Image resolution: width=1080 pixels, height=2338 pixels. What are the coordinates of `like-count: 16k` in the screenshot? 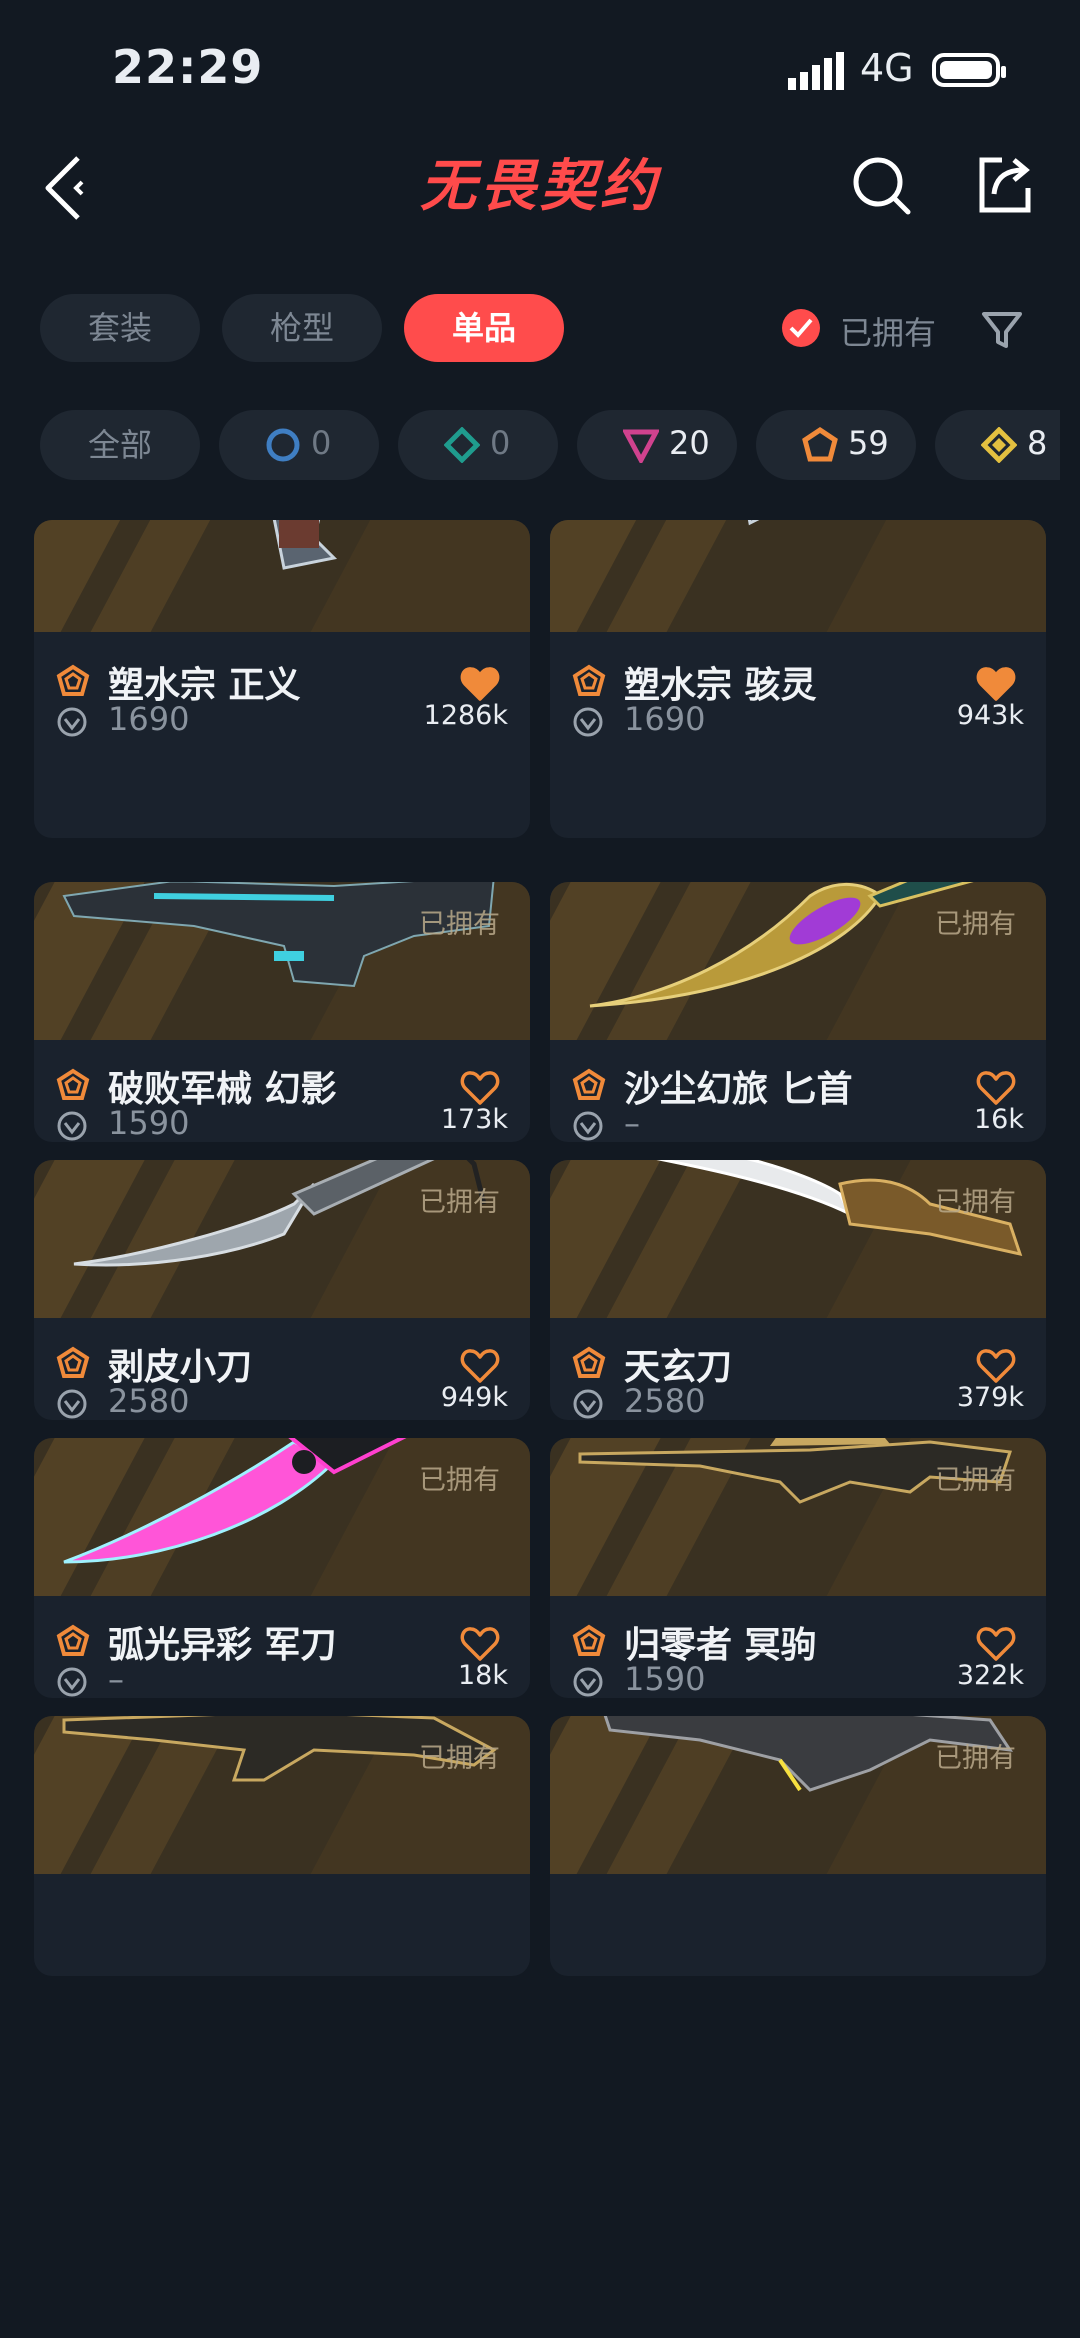 It's located at (999, 1119).